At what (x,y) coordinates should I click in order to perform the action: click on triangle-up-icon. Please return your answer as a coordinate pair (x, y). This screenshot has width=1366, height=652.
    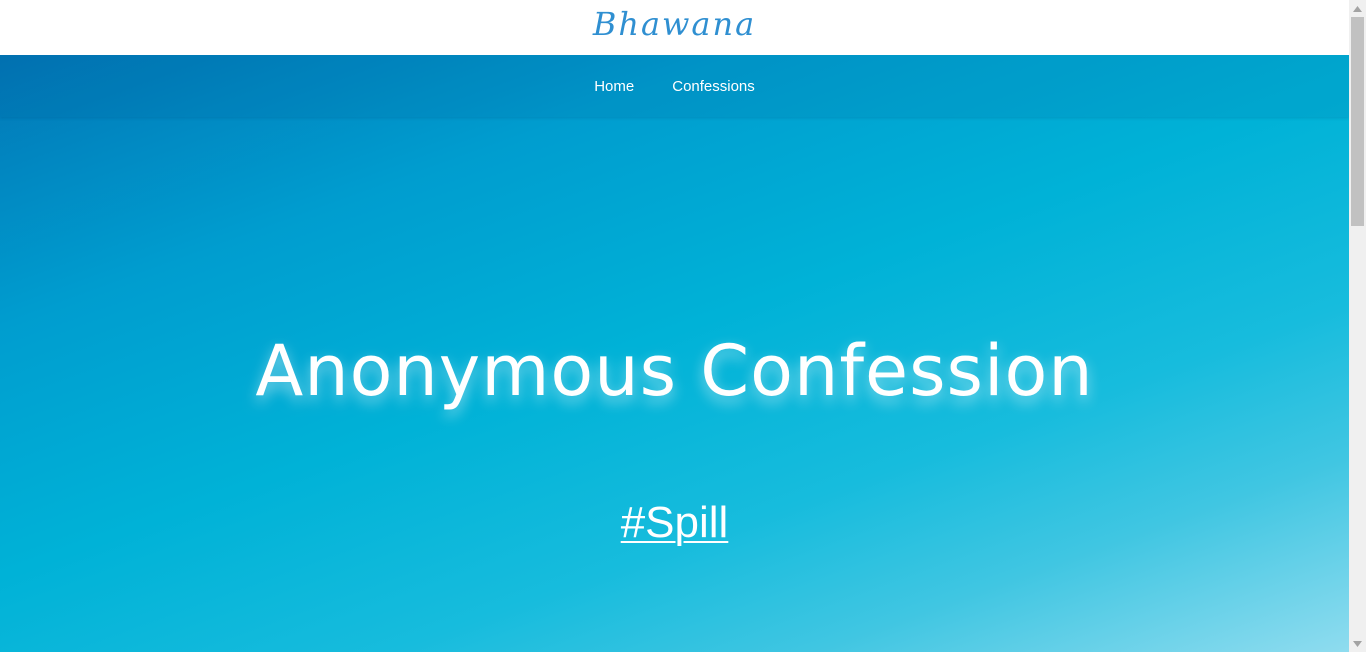
    Looking at the image, I should click on (1357, 8).